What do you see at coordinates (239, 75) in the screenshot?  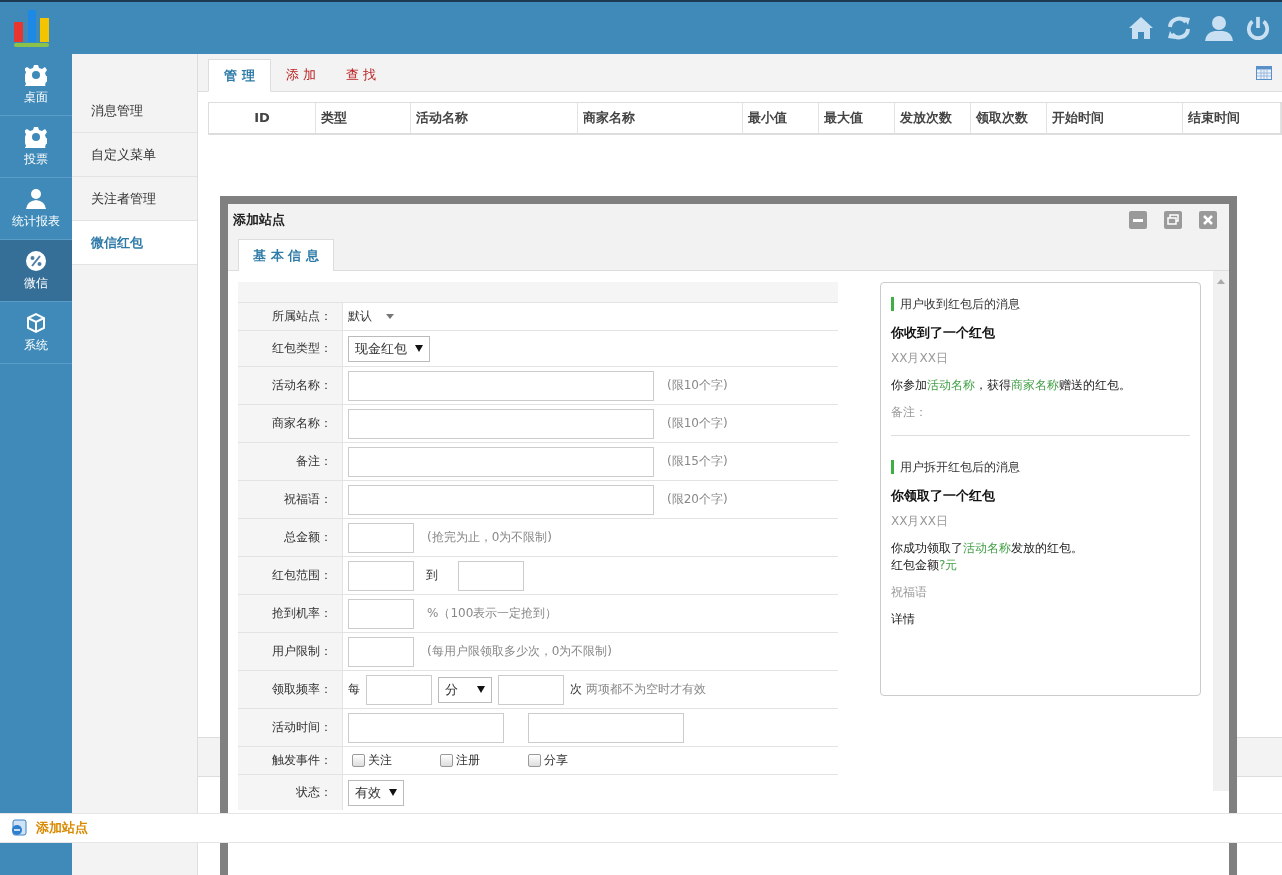 I see `tab: 管 理` at bounding box center [239, 75].